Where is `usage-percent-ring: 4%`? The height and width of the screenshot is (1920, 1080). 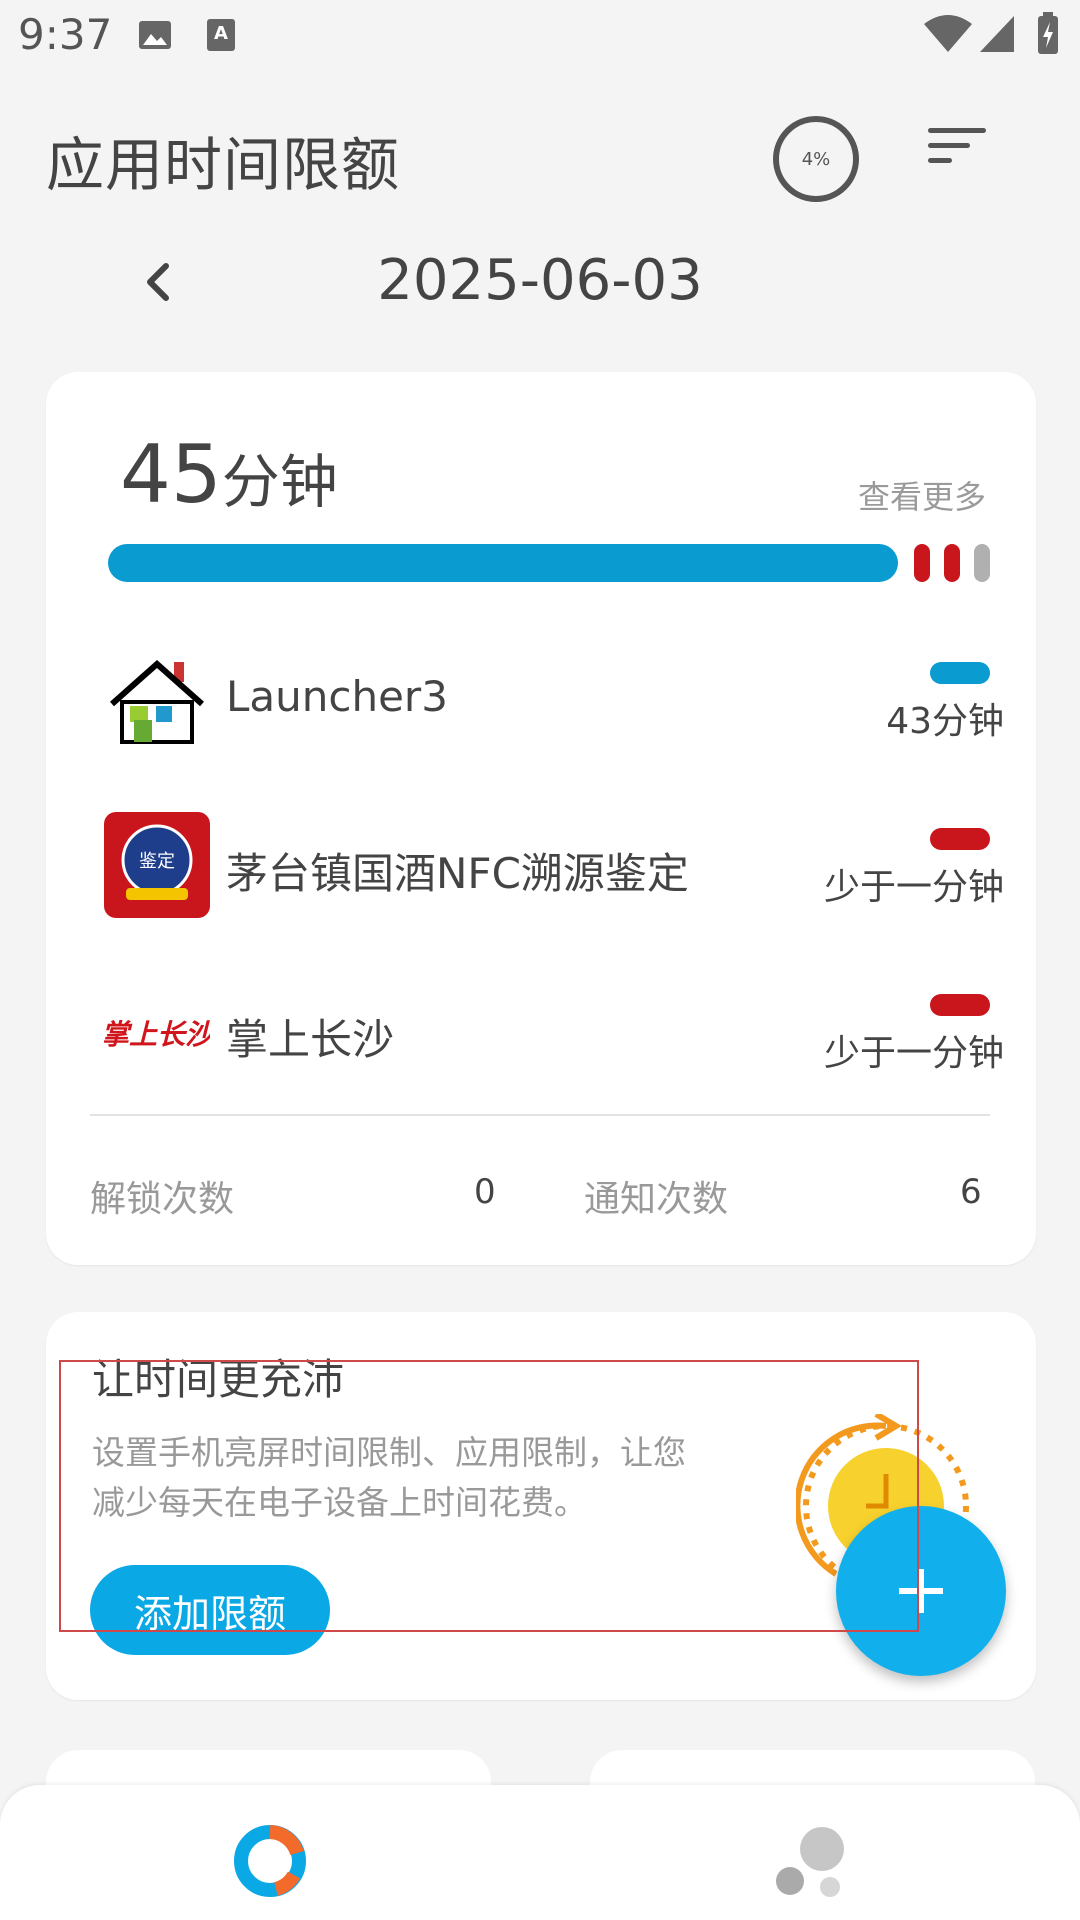 usage-percent-ring: 4% is located at coordinates (816, 159).